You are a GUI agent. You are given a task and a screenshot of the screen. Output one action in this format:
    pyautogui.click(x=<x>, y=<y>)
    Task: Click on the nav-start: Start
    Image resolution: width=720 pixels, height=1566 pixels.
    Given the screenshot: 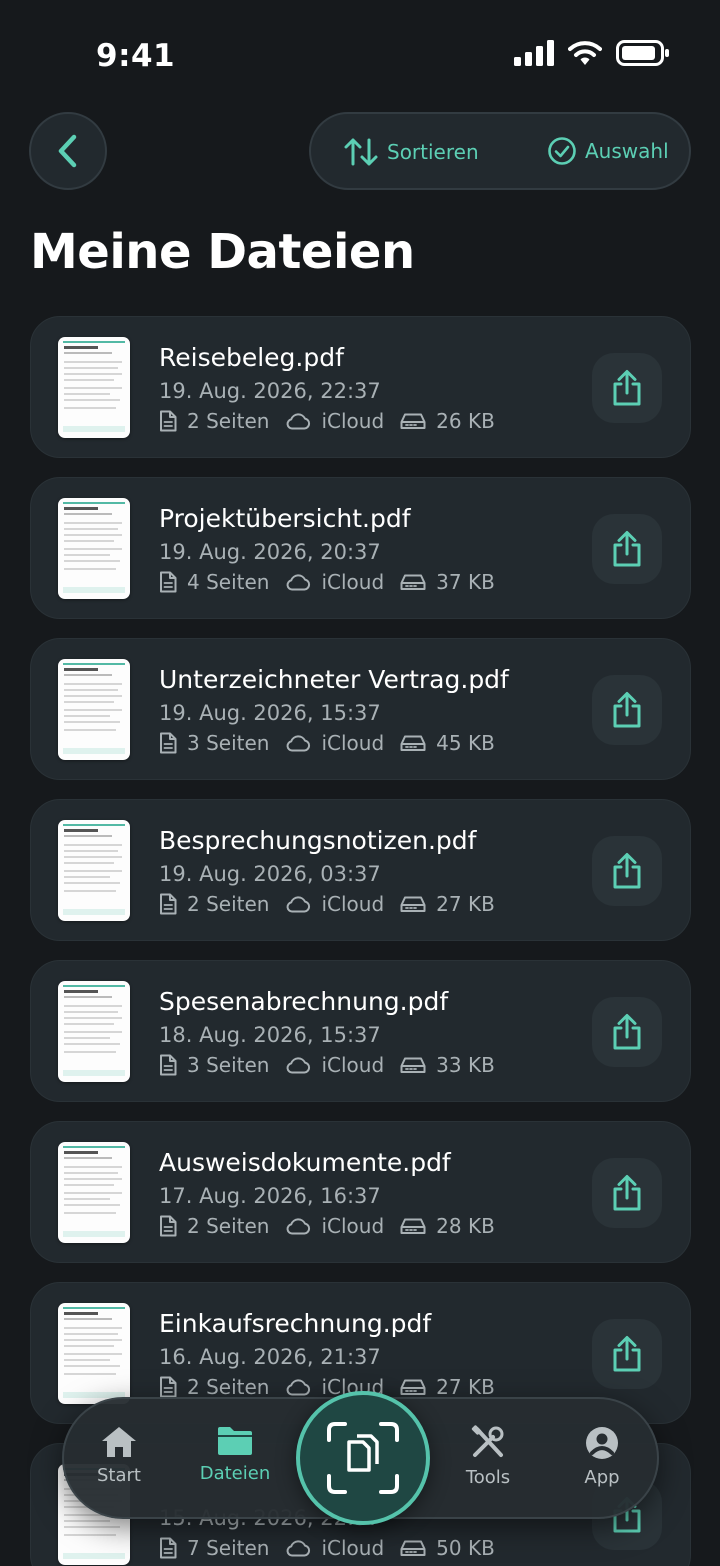 What is the action you would take?
    pyautogui.click(x=119, y=1455)
    